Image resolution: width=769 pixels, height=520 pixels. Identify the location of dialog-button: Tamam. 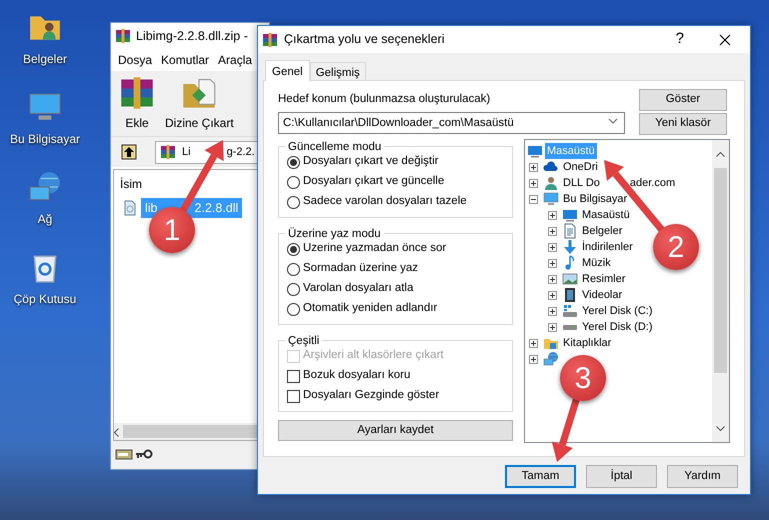
(540, 476).